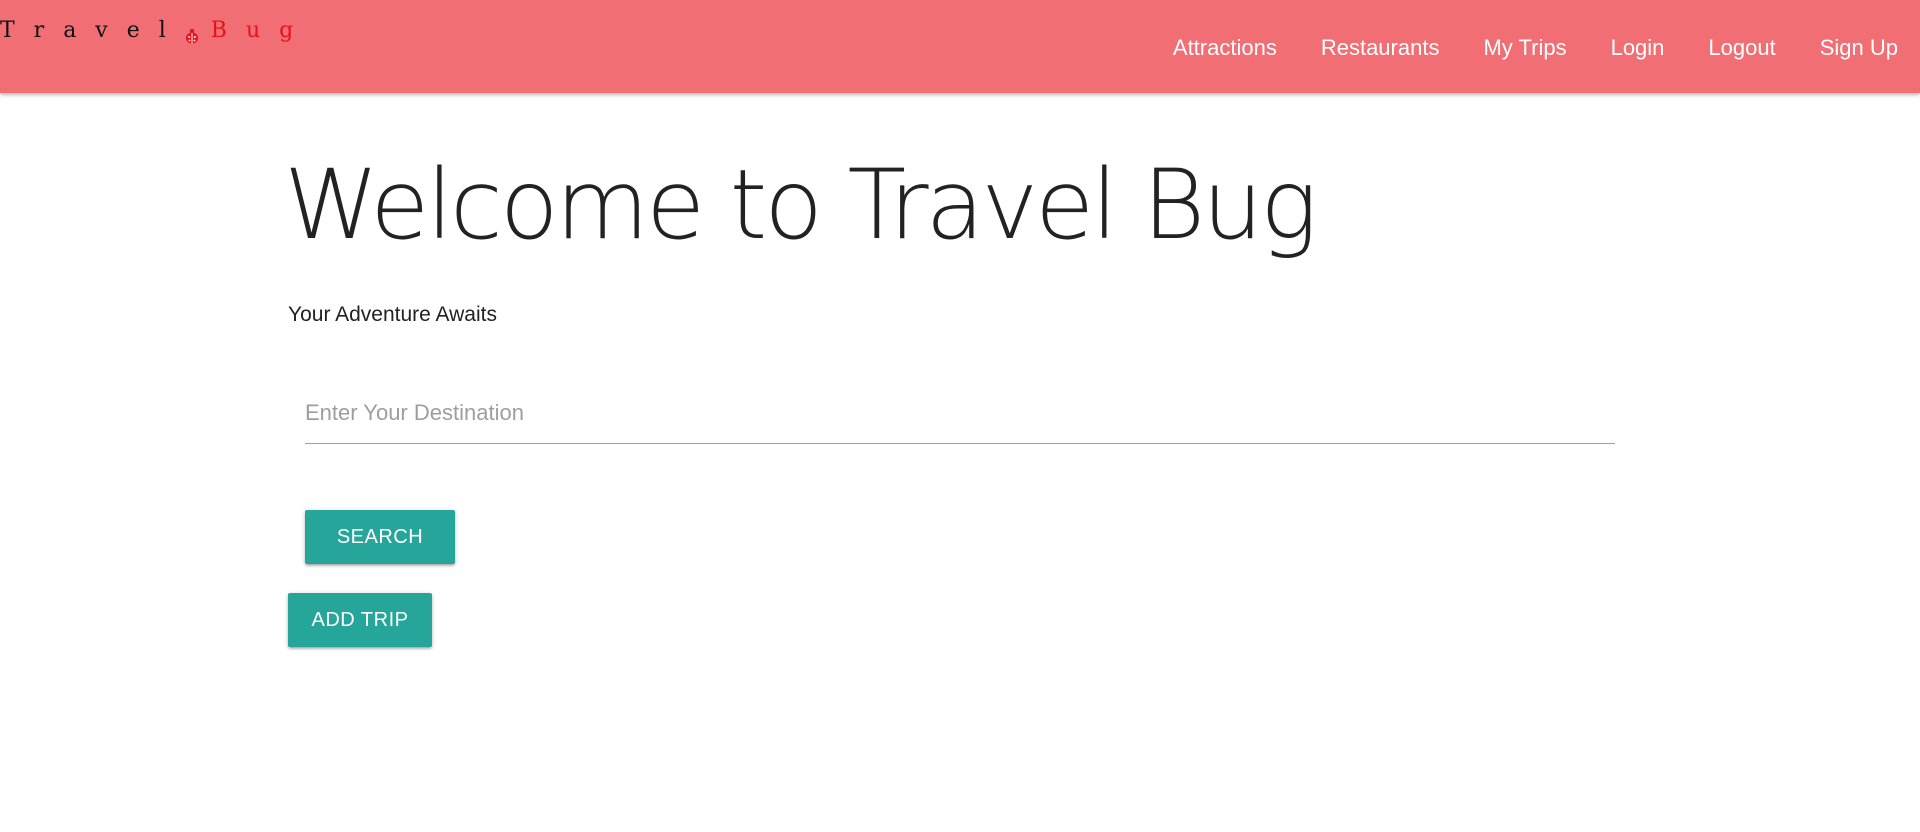  What do you see at coordinates (960, 413) in the screenshot?
I see `destination-search-input` at bounding box center [960, 413].